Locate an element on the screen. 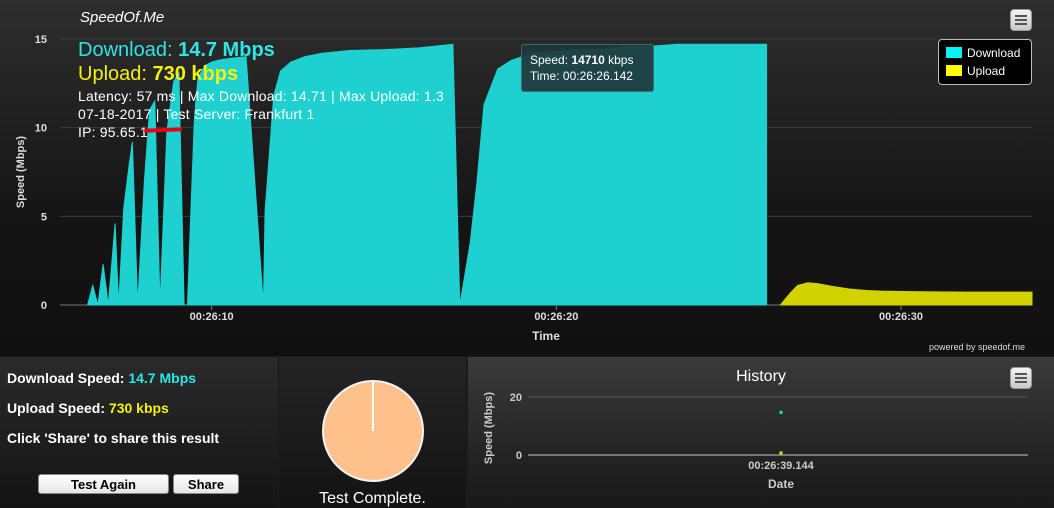 The height and width of the screenshot is (508, 1054). y-tick-label: 5 is located at coordinates (44, 217).